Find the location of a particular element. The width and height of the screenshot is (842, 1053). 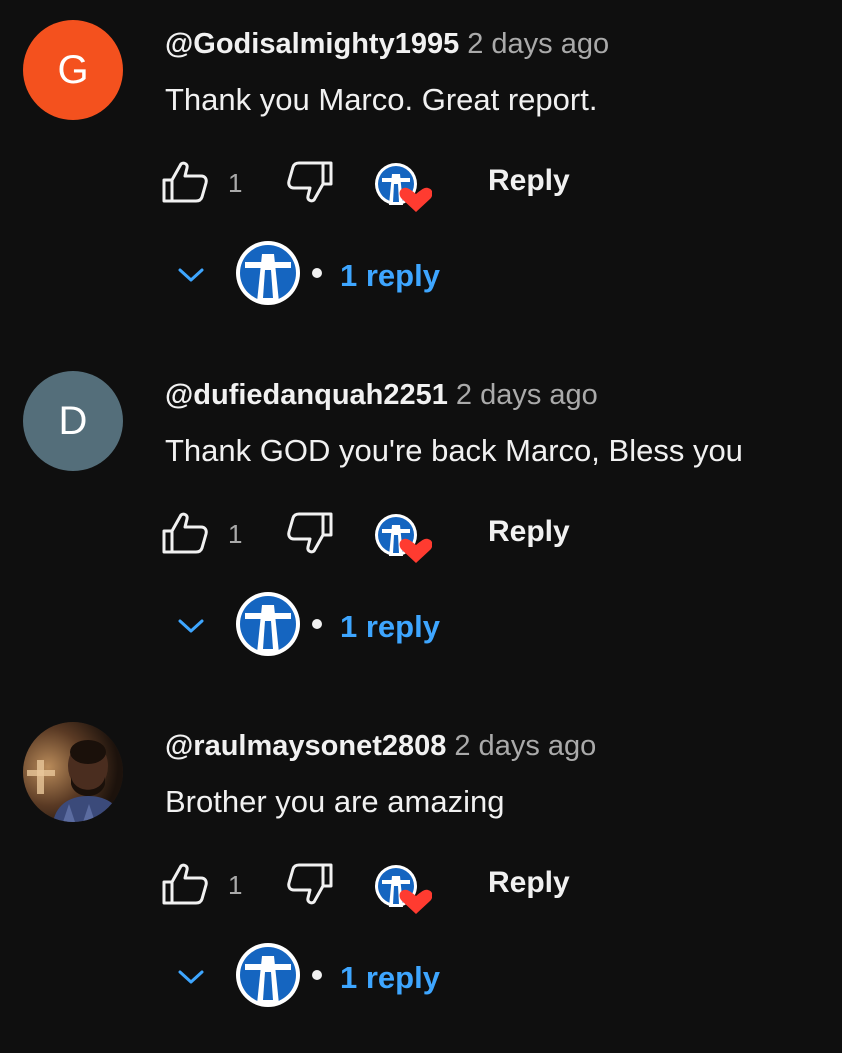

profile-photo-icon is located at coordinates (73, 772).